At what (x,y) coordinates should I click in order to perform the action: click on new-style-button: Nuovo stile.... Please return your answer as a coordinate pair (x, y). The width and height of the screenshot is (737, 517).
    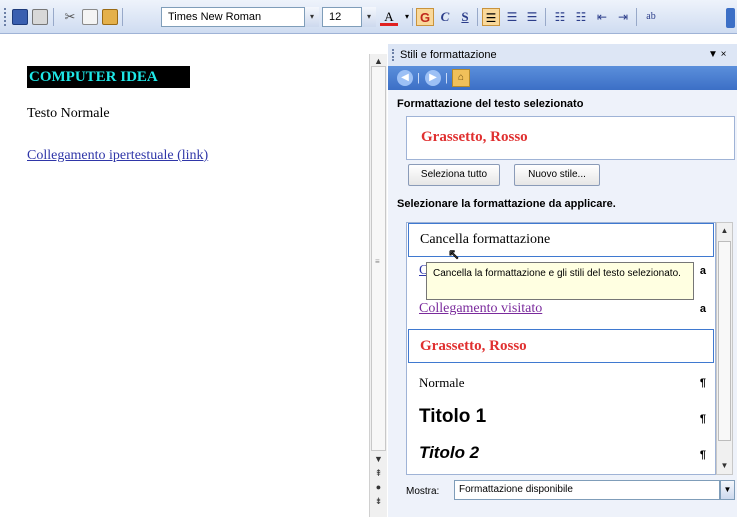
    Looking at the image, I should click on (557, 175).